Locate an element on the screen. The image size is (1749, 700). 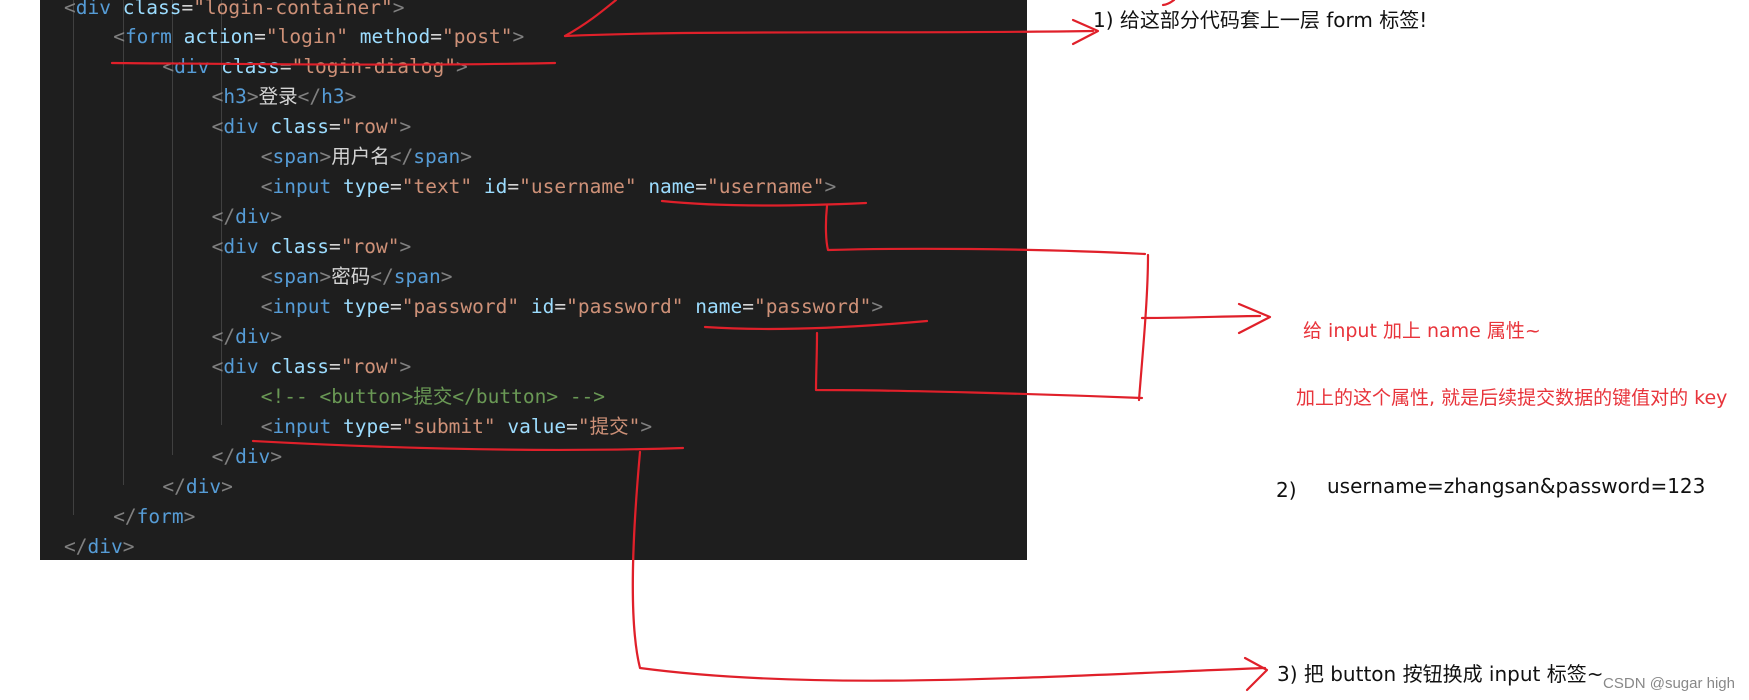
ink-connector-username is located at coordinates (985, 230).